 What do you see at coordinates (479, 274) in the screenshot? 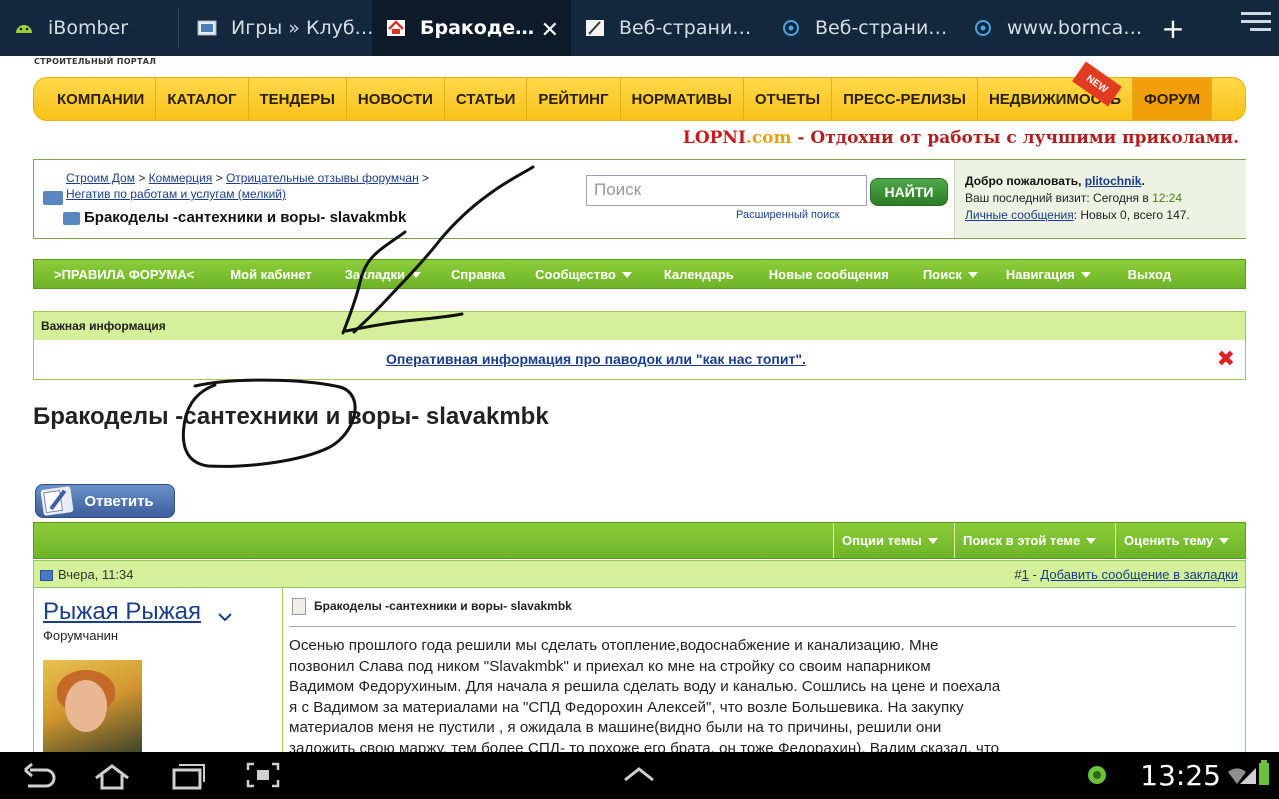
I see `help-link: Справка` at bounding box center [479, 274].